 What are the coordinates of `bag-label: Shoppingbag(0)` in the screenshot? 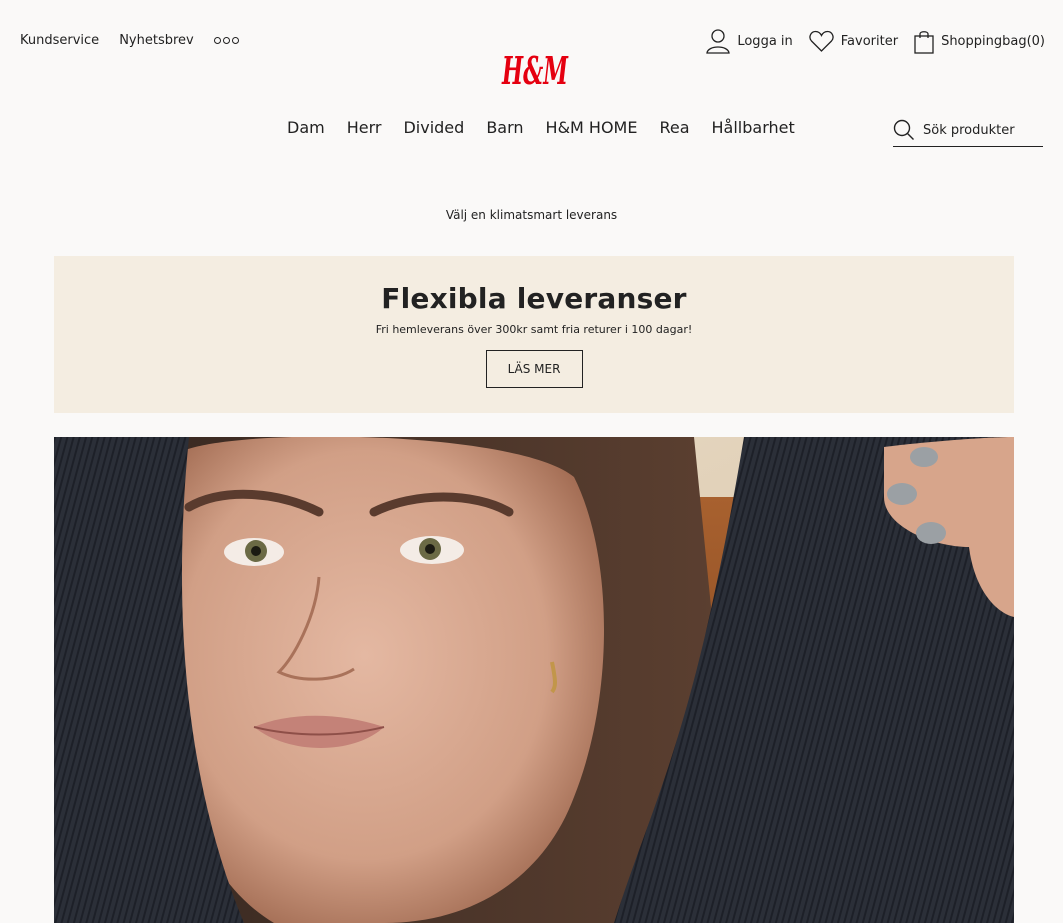 It's located at (993, 41).